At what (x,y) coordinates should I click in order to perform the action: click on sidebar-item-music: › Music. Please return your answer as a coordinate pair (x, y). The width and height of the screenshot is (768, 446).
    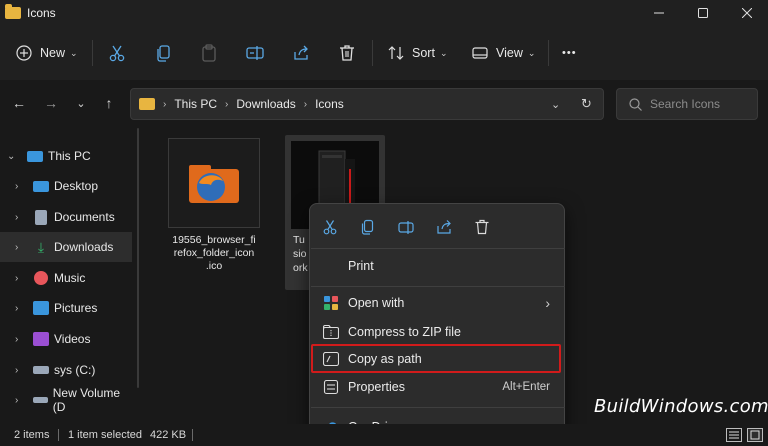
    Looking at the image, I should click on (66, 278).